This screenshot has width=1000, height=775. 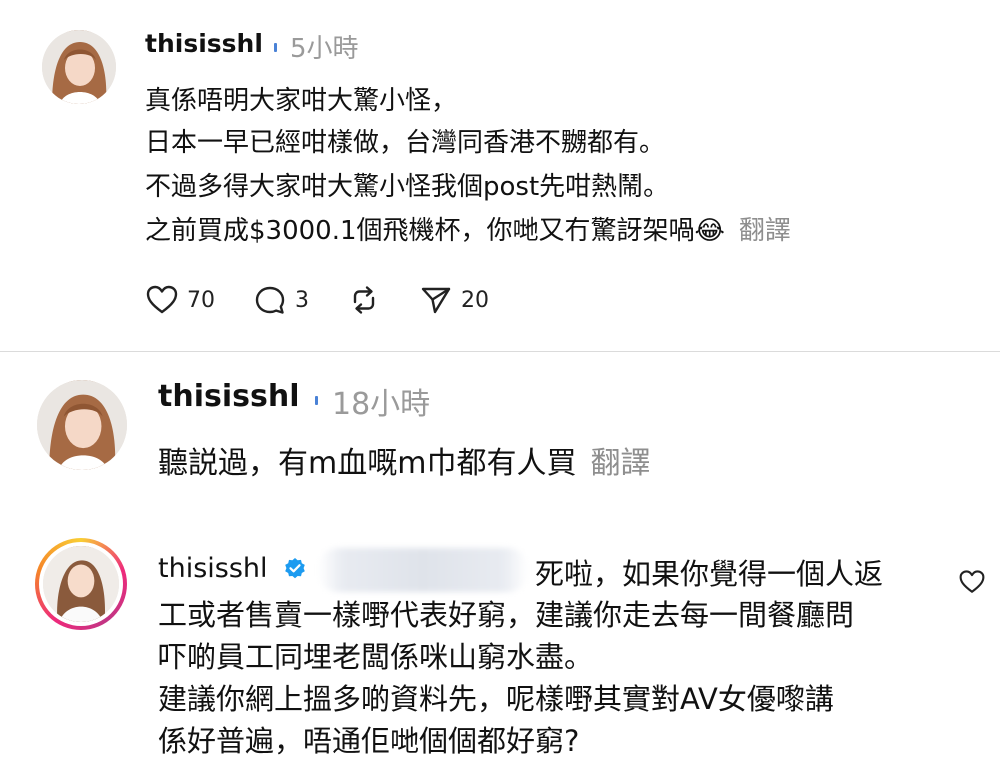 What do you see at coordinates (295, 568) in the screenshot?
I see `verified-badge-icon` at bounding box center [295, 568].